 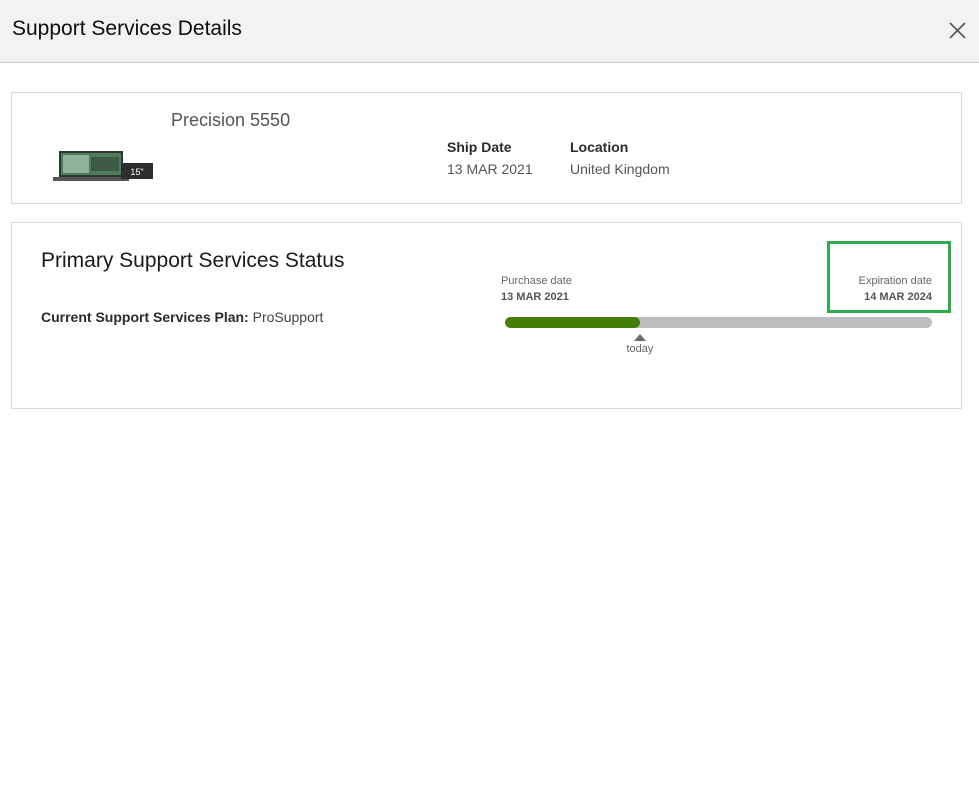 I want to click on expiration-highlight-box, so click(x=889, y=277).